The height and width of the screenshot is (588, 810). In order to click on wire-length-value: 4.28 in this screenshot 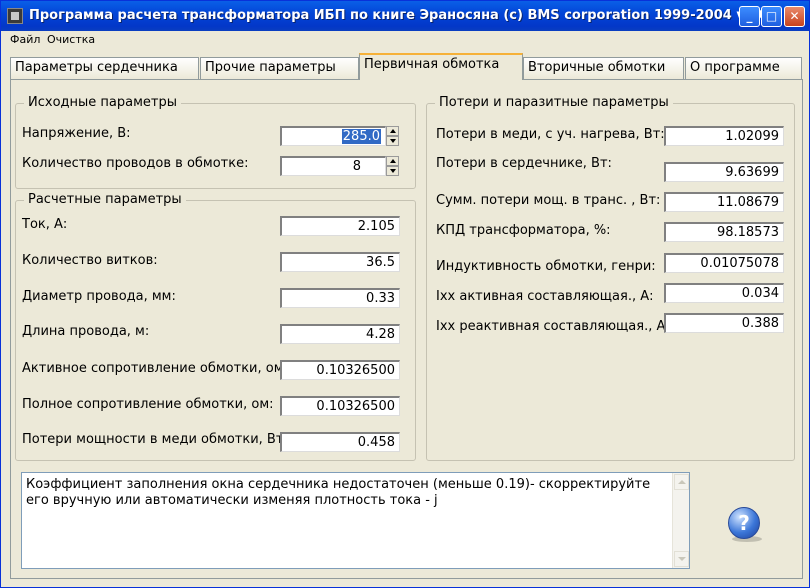, I will do `click(340, 334)`.